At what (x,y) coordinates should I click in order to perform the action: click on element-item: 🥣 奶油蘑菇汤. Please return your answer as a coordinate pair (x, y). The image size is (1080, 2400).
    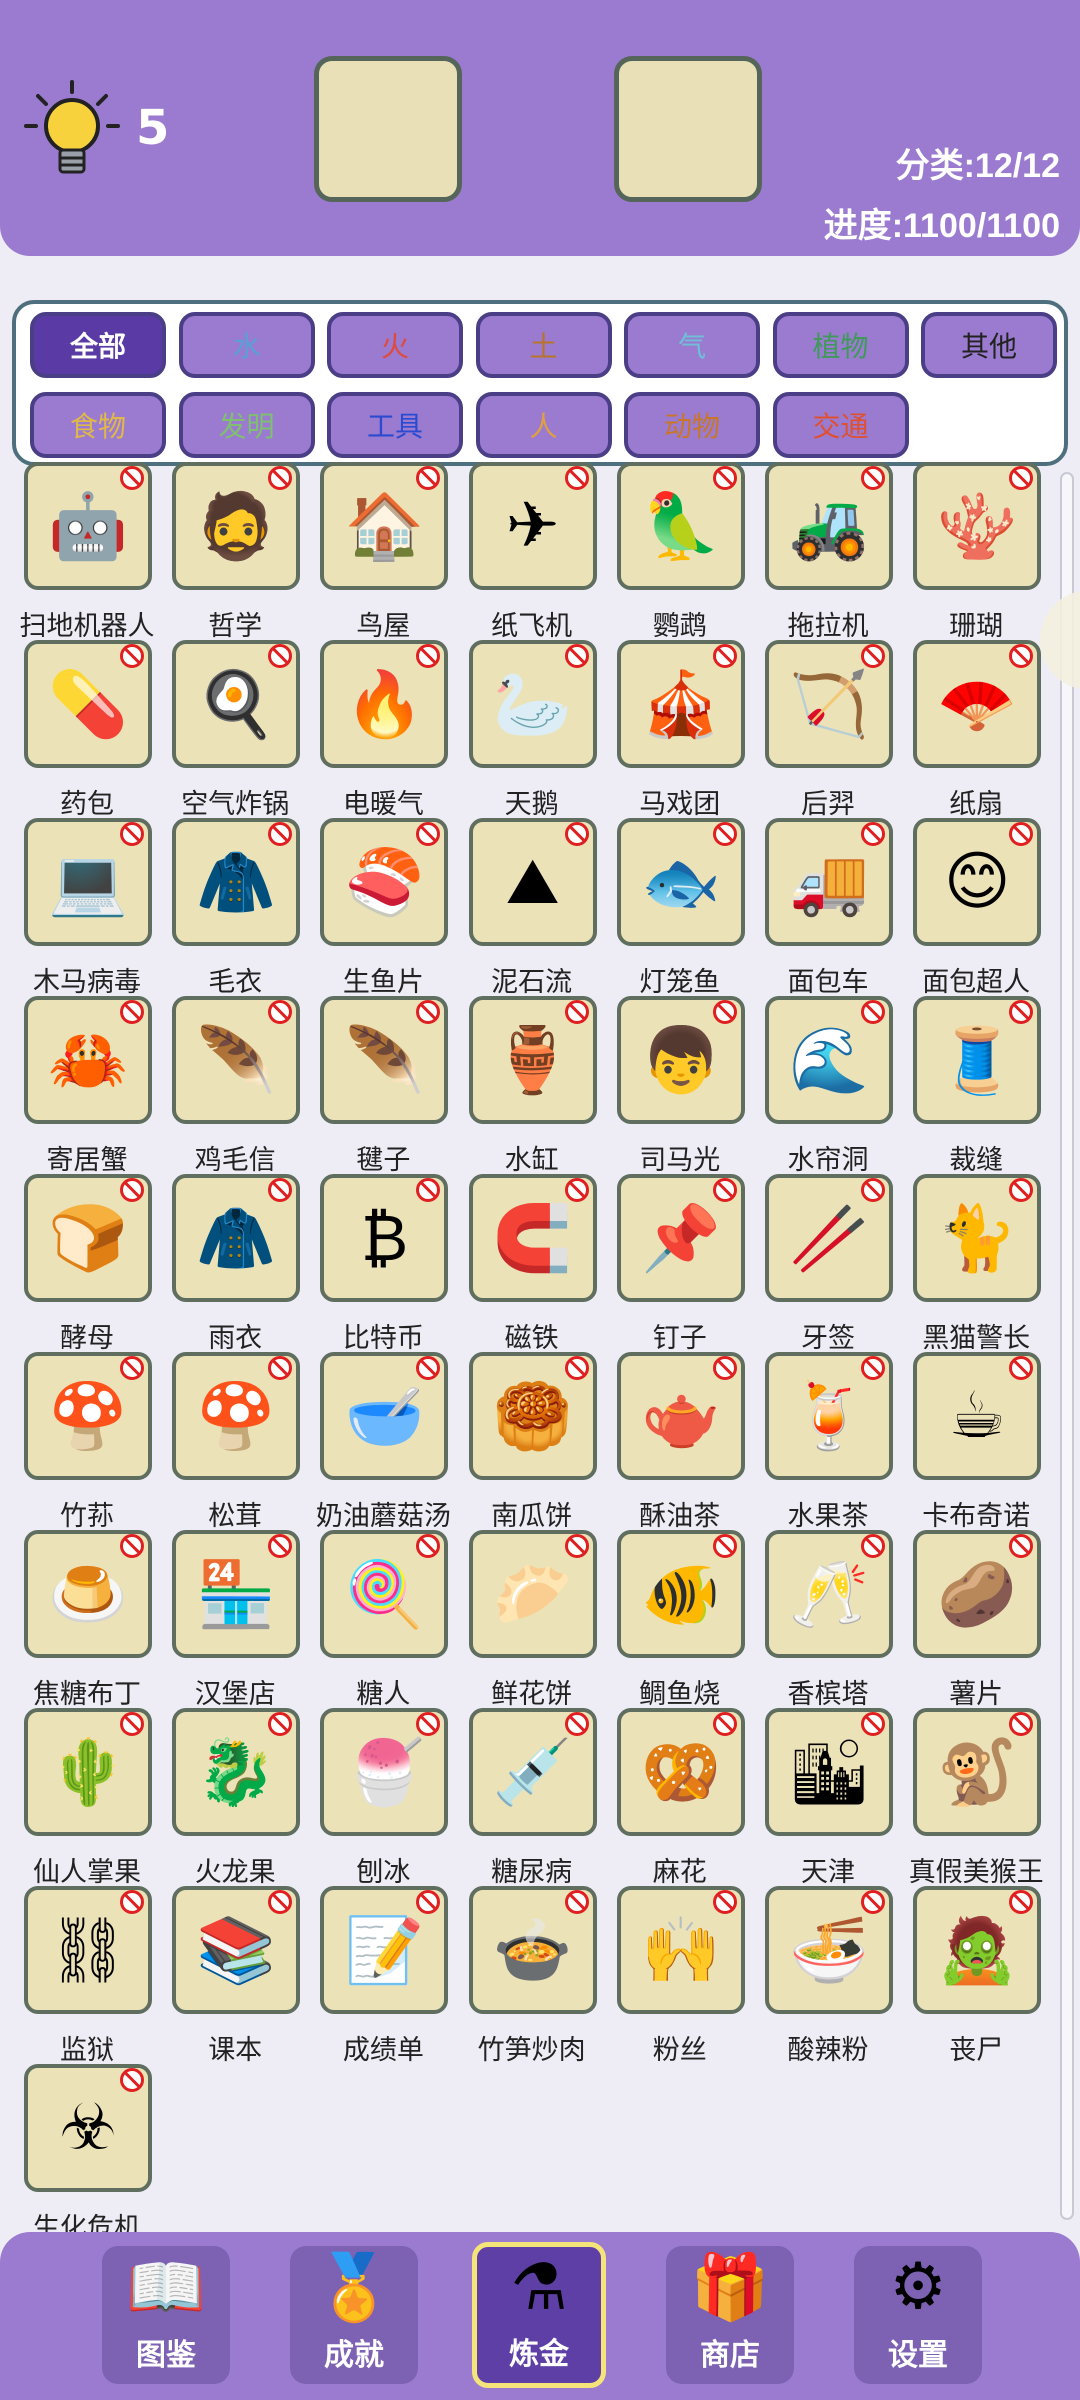
    Looking at the image, I should click on (392, 1442).